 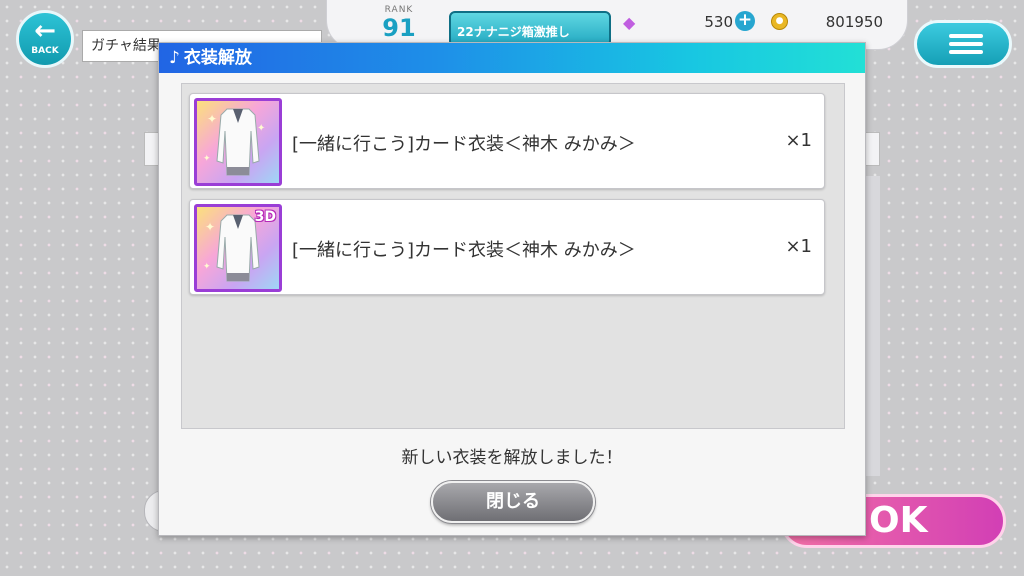 What do you see at coordinates (234, 142) in the screenshot?
I see `costume-icon: ✦ ✦ ✦` at bounding box center [234, 142].